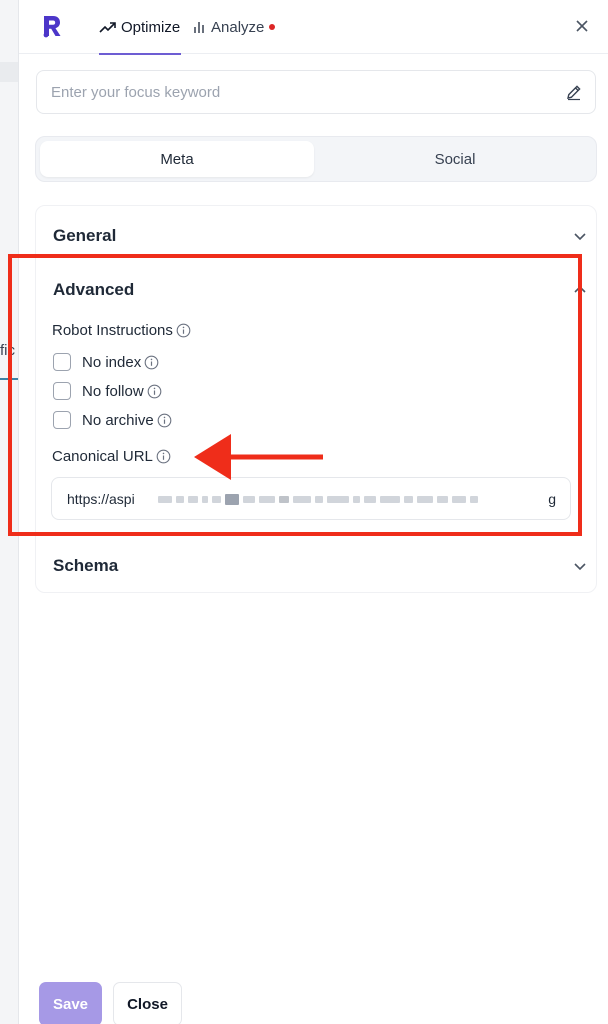 The height and width of the screenshot is (1024, 608). What do you see at coordinates (582, 26) in the screenshot?
I see `close-icon` at bounding box center [582, 26].